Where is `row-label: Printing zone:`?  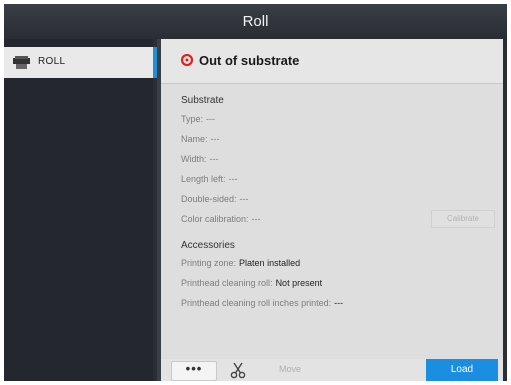 row-label: Printing zone: is located at coordinates (209, 263).